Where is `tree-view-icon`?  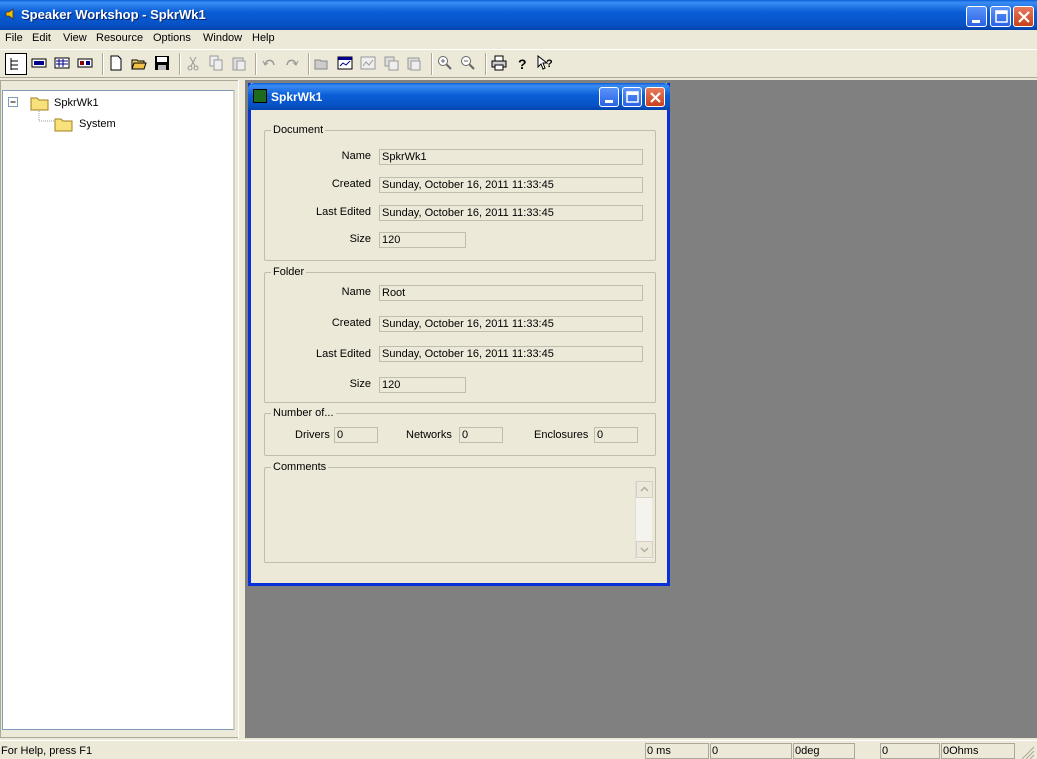 tree-view-icon is located at coordinates (14, 64).